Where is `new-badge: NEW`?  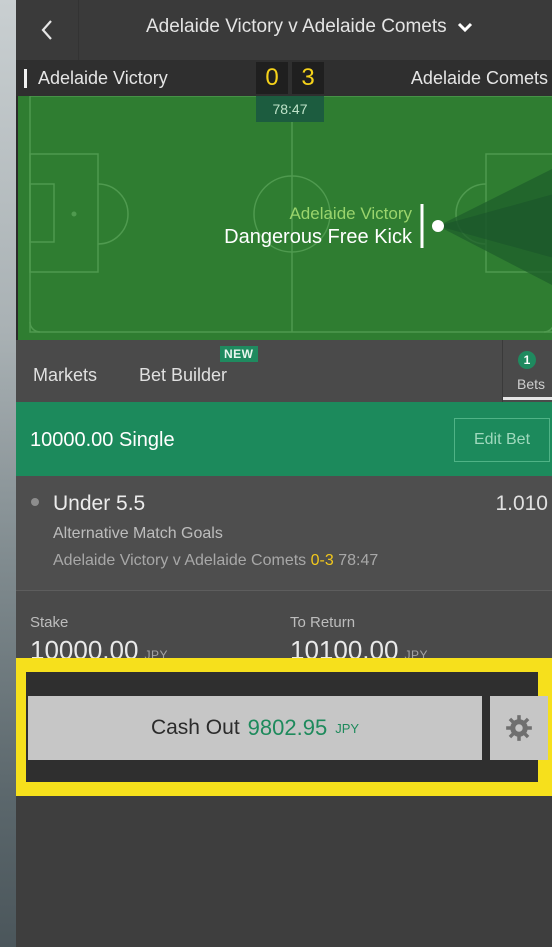 new-badge: NEW is located at coordinates (239, 354).